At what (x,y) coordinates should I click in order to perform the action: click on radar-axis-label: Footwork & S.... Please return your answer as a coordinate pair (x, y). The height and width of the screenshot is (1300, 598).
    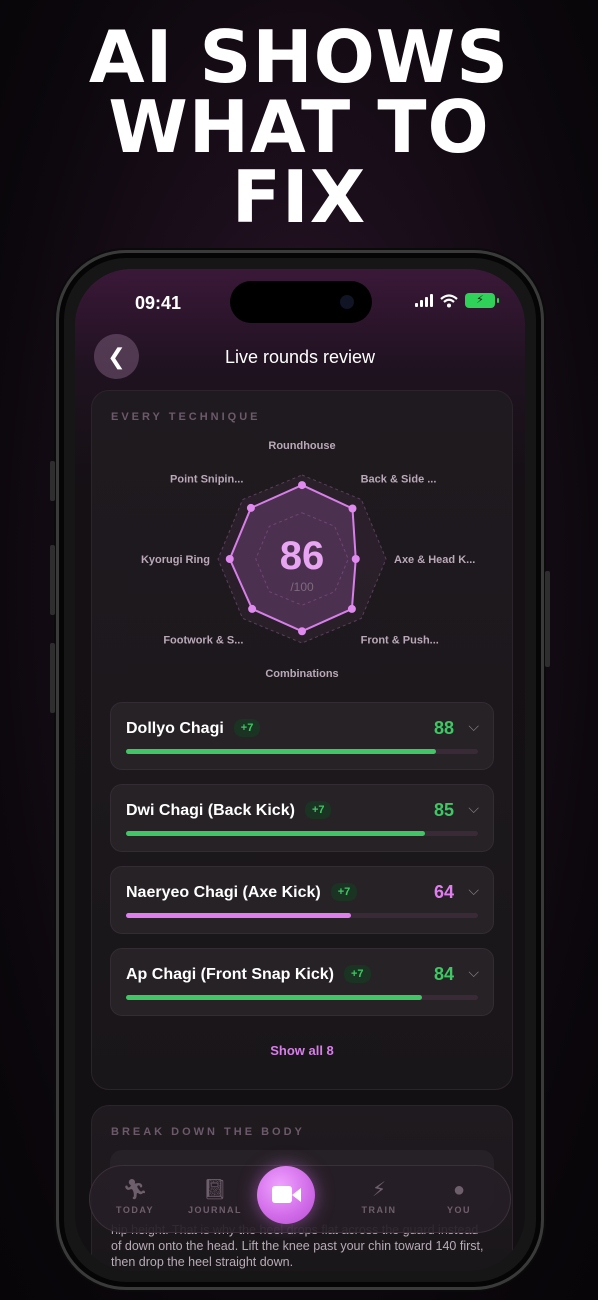
    Looking at the image, I should click on (203, 641).